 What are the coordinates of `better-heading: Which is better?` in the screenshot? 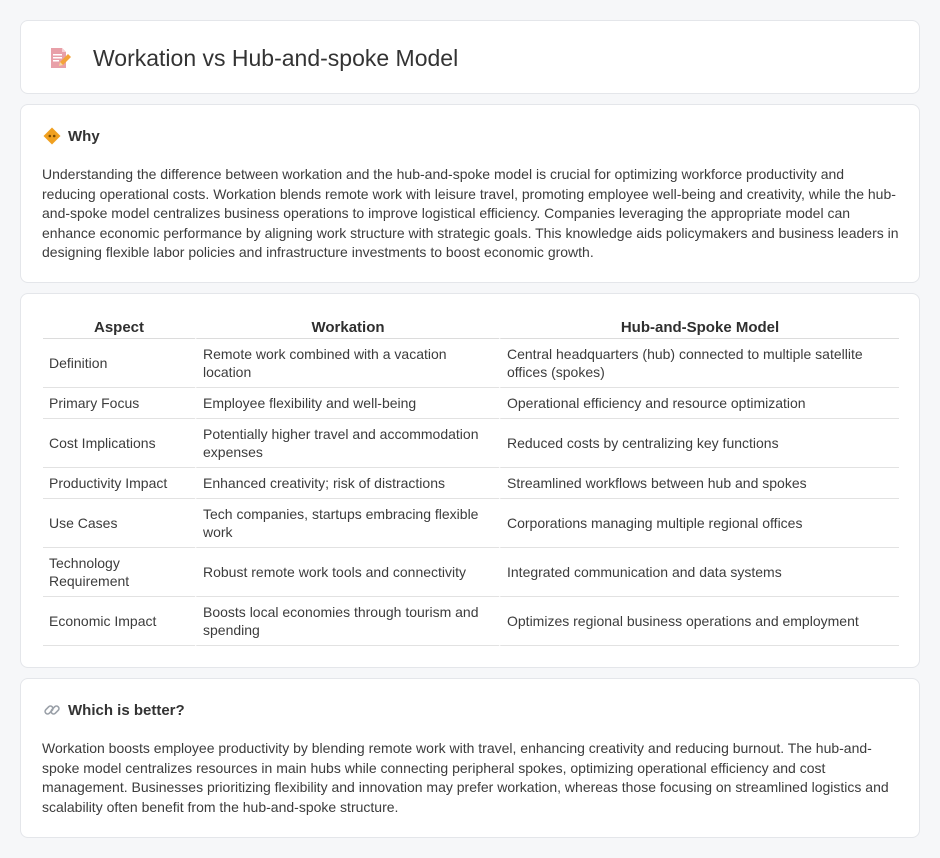 It's located at (126, 710).